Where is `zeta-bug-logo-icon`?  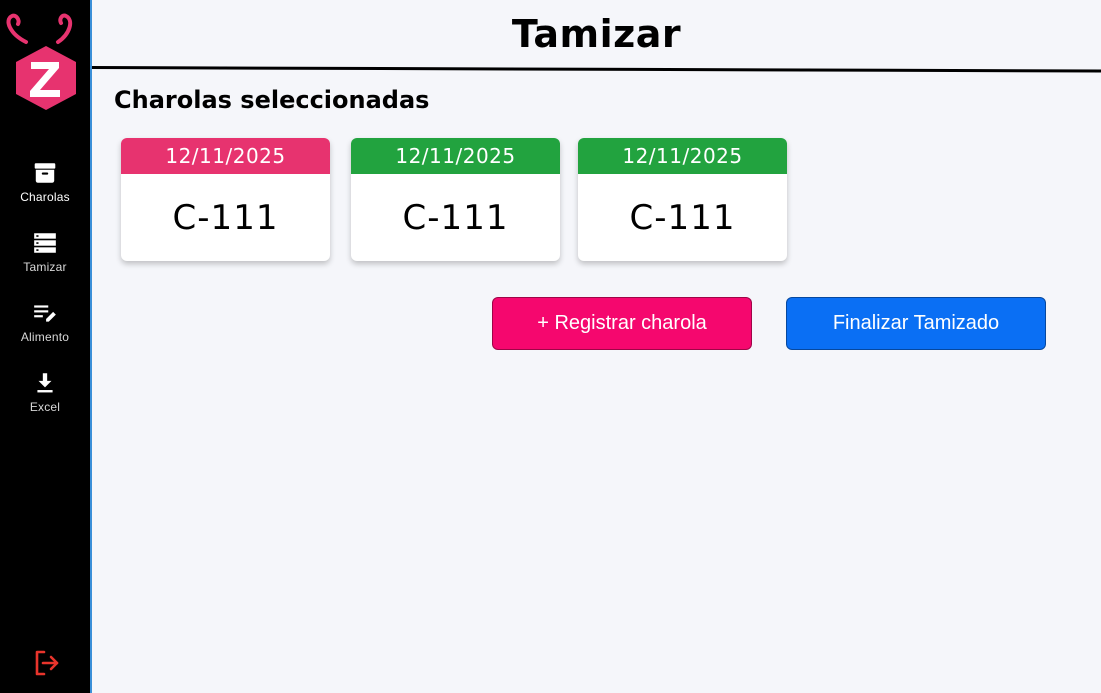
zeta-bug-logo-icon is located at coordinates (42, 62).